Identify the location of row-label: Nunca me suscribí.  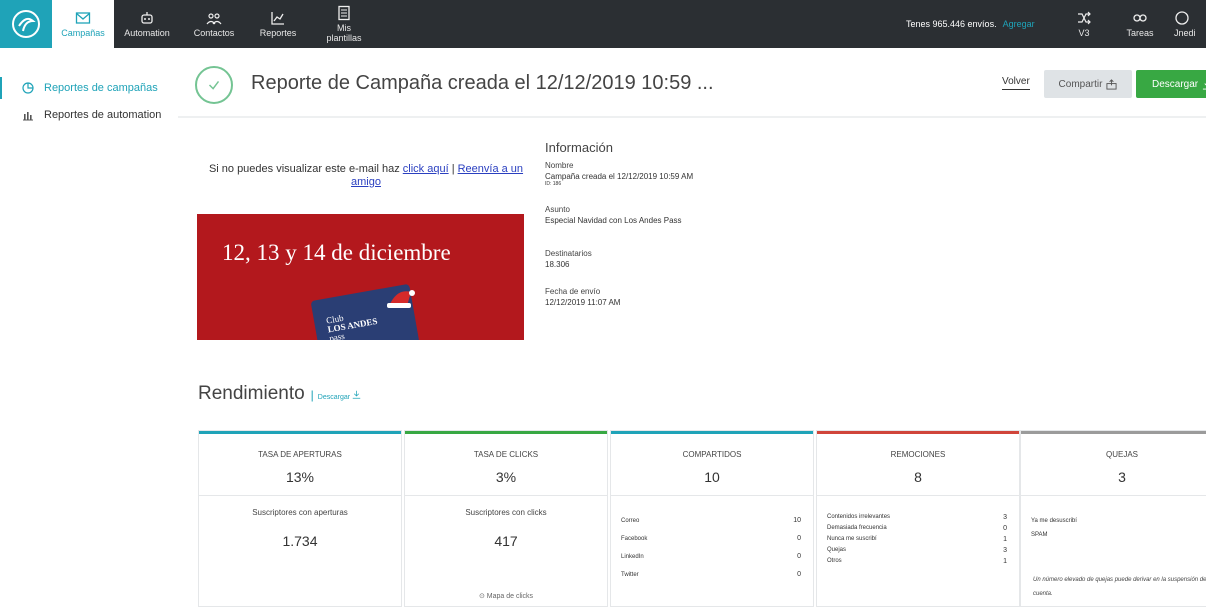
(852, 539).